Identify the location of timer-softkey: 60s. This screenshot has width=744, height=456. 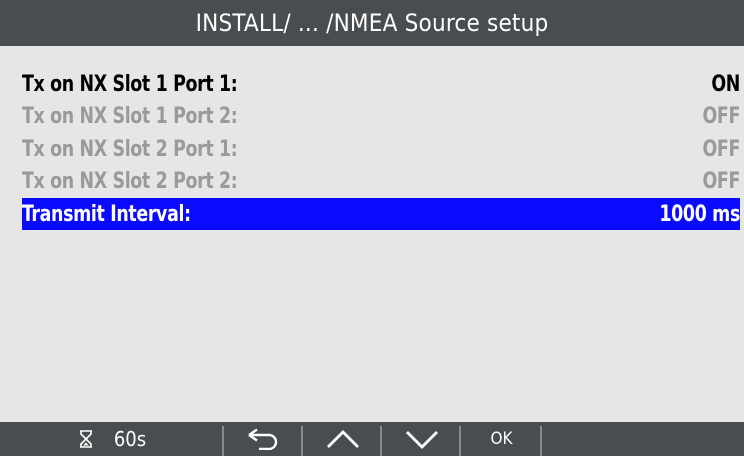
(112, 439).